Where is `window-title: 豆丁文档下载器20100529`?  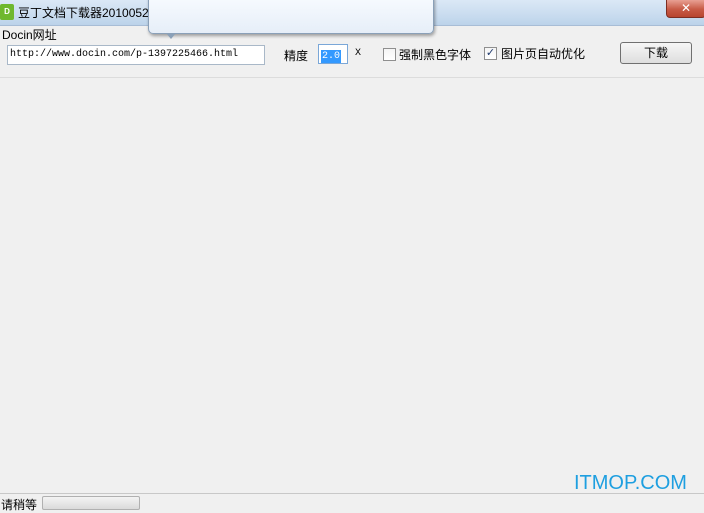
window-title: 豆丁文档下载器20100529 is located at coordinates (87, 13).